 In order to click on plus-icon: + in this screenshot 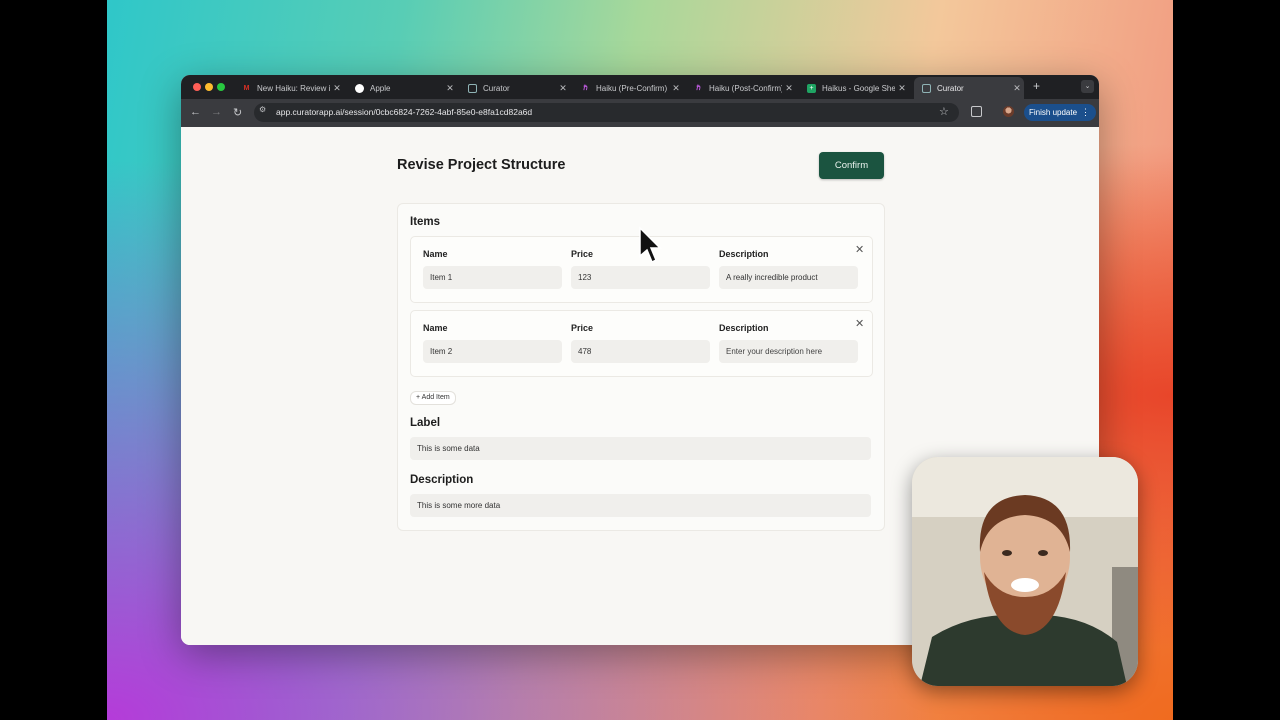, I will do `click(418, 397)`.